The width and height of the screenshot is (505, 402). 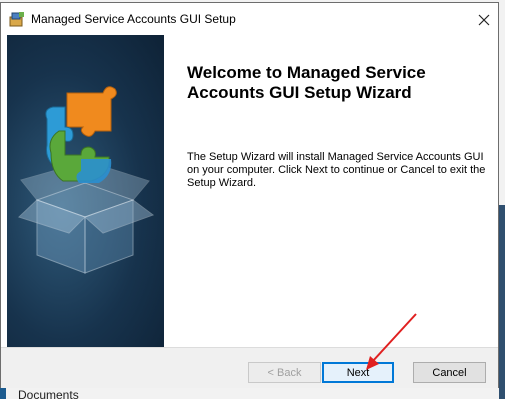 What do you see at coordinates (502, 302) in the screenshot?
I see `background-window-right-edge` at bounding box center [502, 302].